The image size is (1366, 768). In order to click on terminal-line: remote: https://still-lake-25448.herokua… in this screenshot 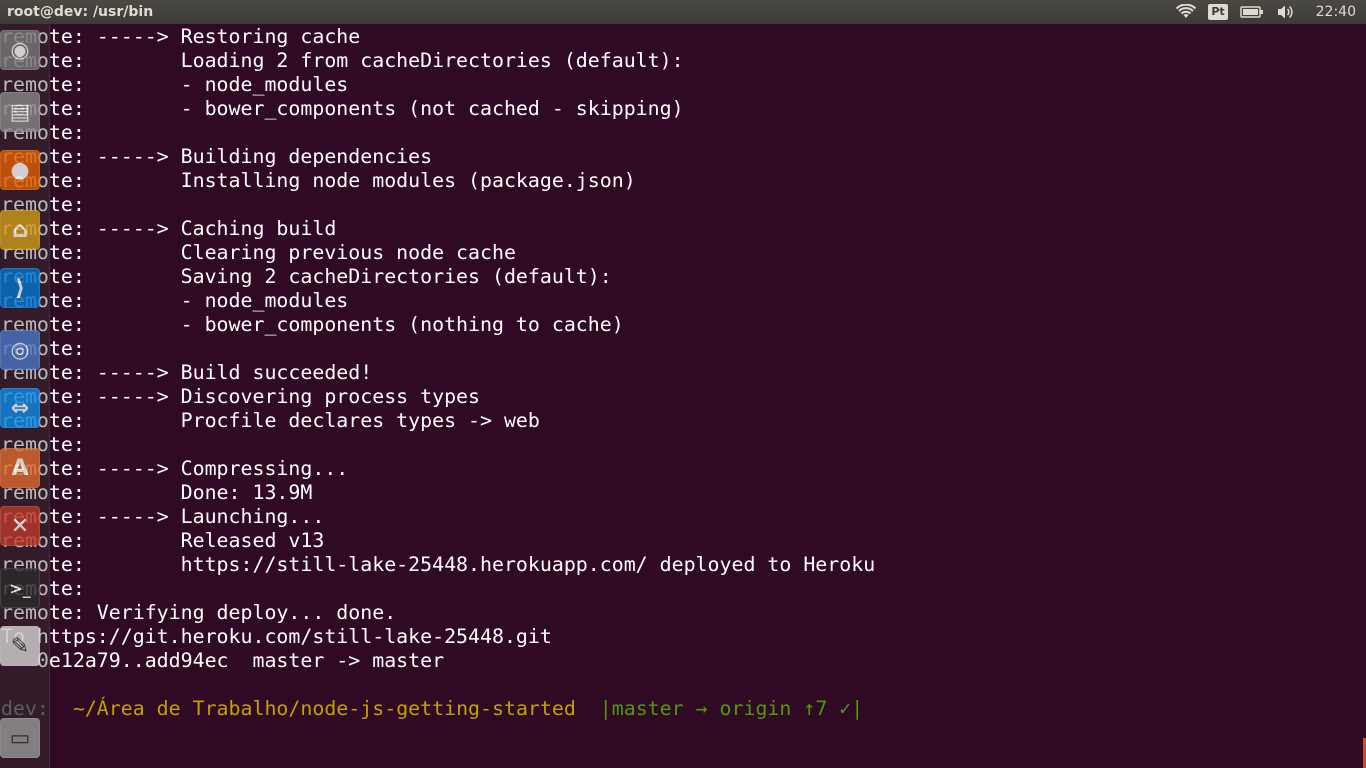, I will do `click(438, 564)`.